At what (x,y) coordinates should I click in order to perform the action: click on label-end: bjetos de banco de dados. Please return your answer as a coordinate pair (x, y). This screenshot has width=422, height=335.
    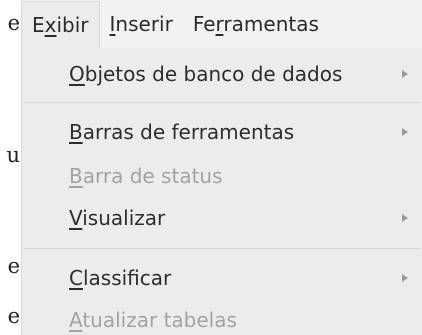
    Looking at the image, I should click on (213, 74).